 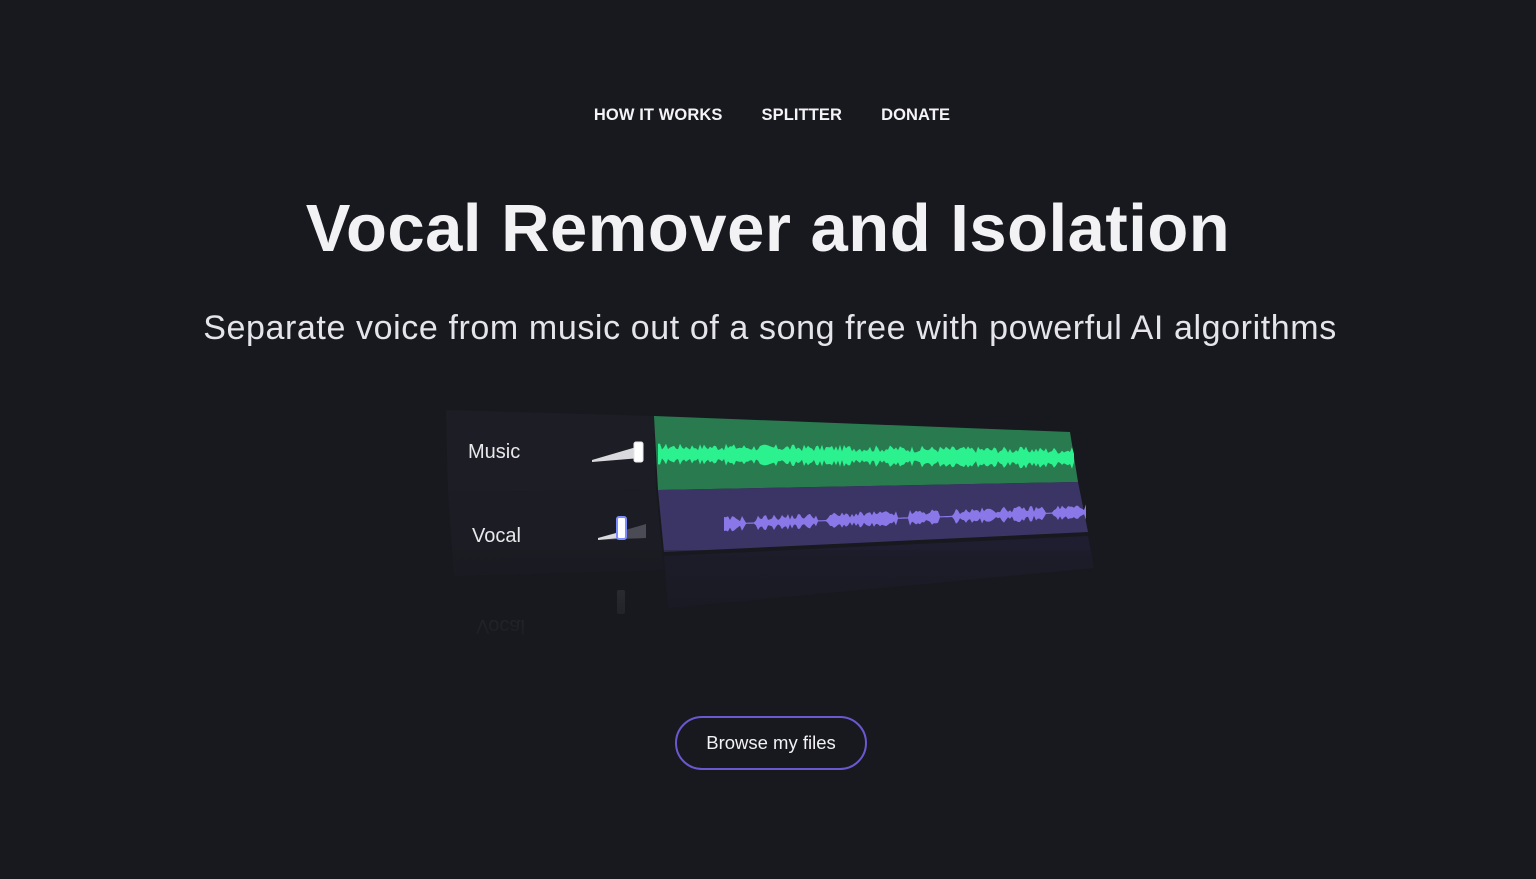 I want to click on vocal-track-label: Vocal, so click(x=496, y=536).